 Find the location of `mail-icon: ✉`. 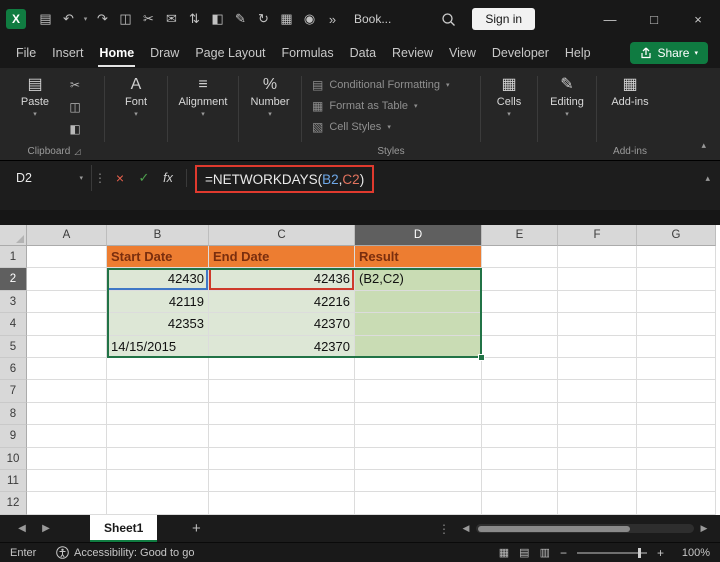

mail-icon: ✉ is located at coordinates (171, 19).